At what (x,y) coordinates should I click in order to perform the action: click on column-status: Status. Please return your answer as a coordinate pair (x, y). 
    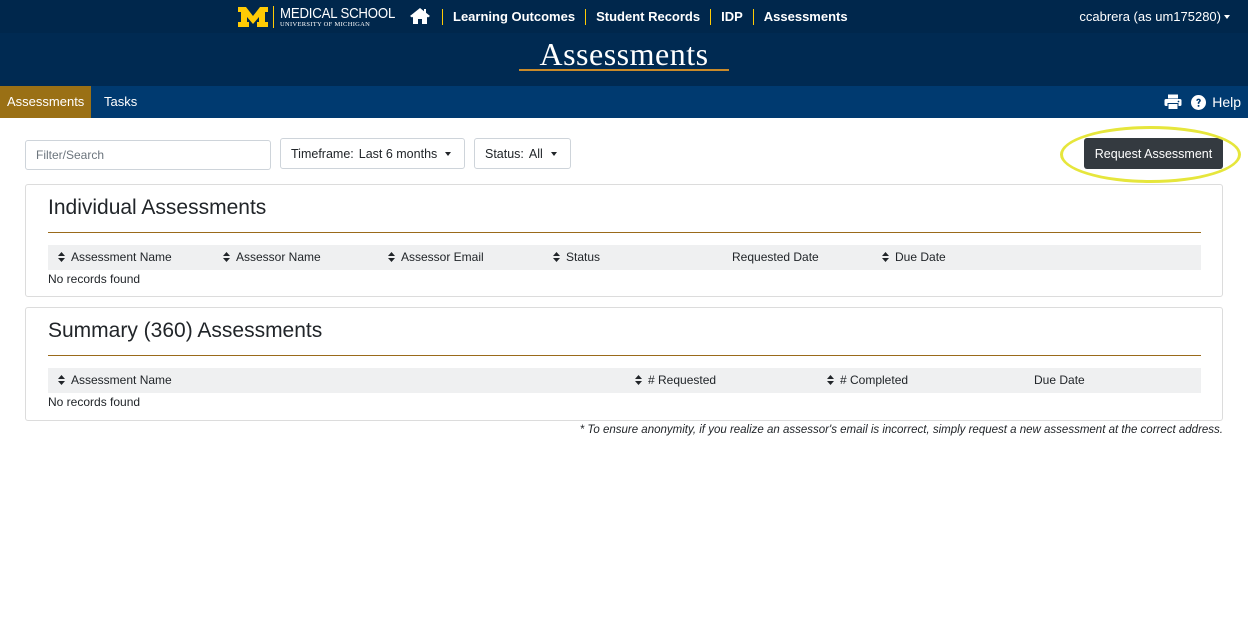
    Looking at the image, I should click on (576, 257).